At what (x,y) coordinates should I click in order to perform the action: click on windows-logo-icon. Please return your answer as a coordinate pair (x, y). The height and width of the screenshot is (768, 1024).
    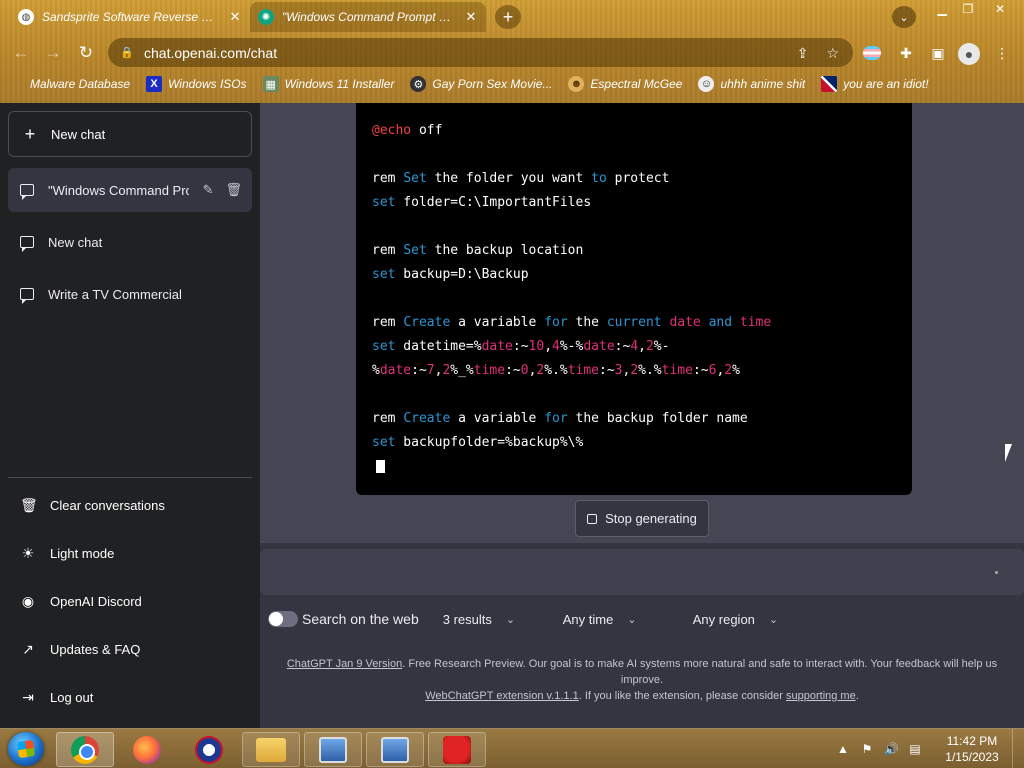
    Looking at the image, I should click on (26, 749).